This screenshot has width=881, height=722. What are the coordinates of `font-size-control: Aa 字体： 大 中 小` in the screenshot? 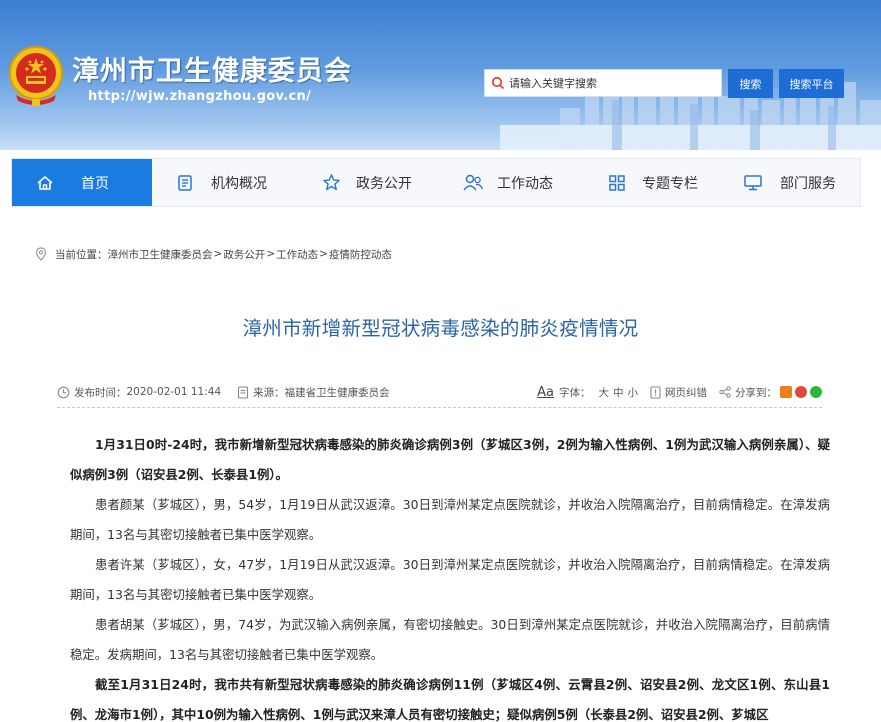 It's located at (587, 392).